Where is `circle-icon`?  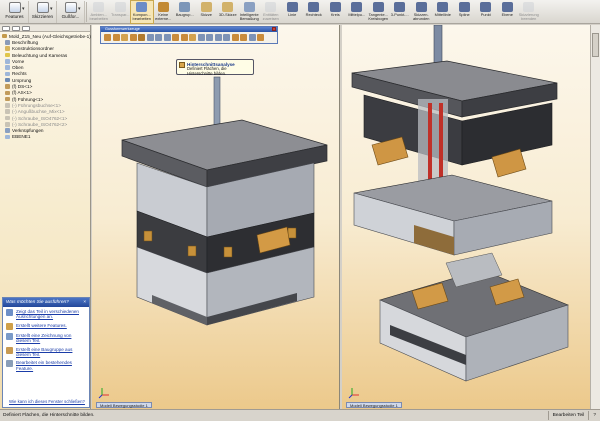
circle-icon is located at coordinates (335, 7).